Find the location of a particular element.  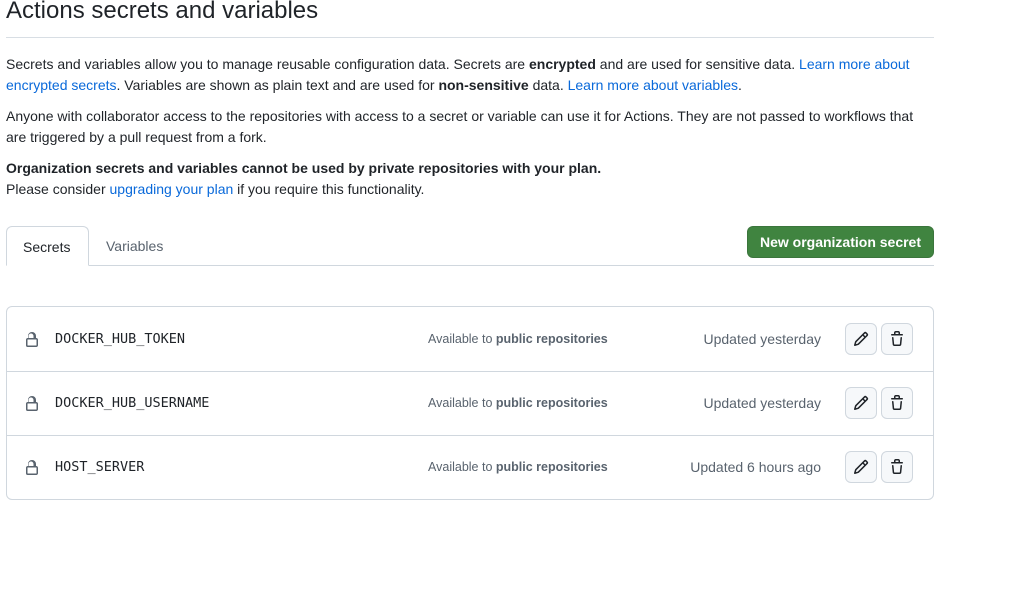

upgrade-plan-link: upgrading your plan is located at coordinates (172, 189).